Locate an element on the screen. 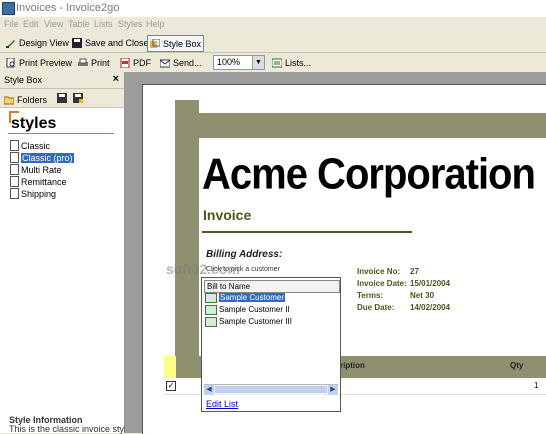  invoice-date-value: 15/01/2004 is located at coordinates (430, 283).